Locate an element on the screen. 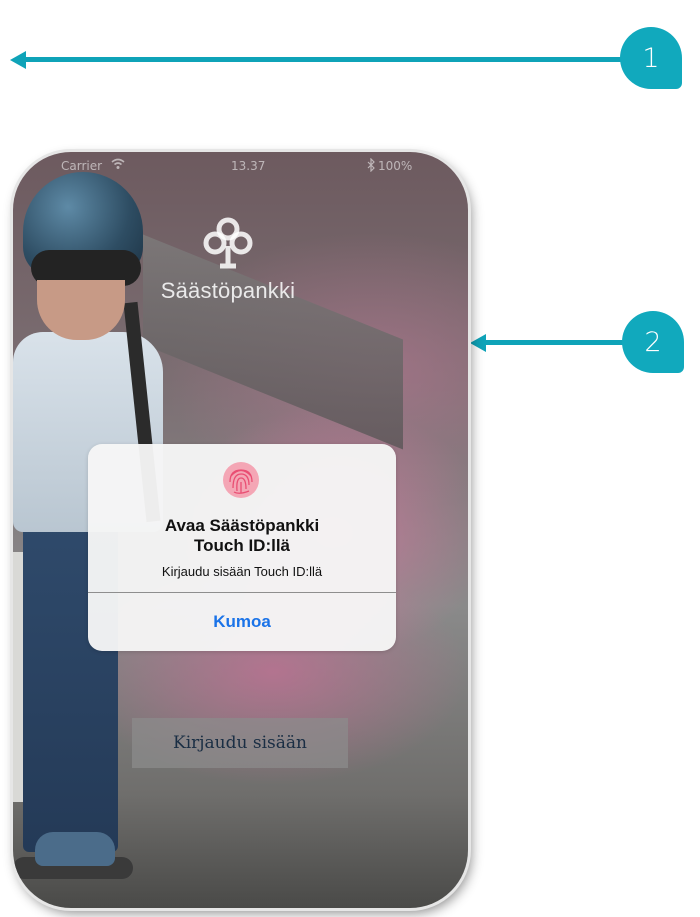 This screenshot has height=917, width=700. login-button: Kirjaudu sisään is located at coordinates (240, 743).